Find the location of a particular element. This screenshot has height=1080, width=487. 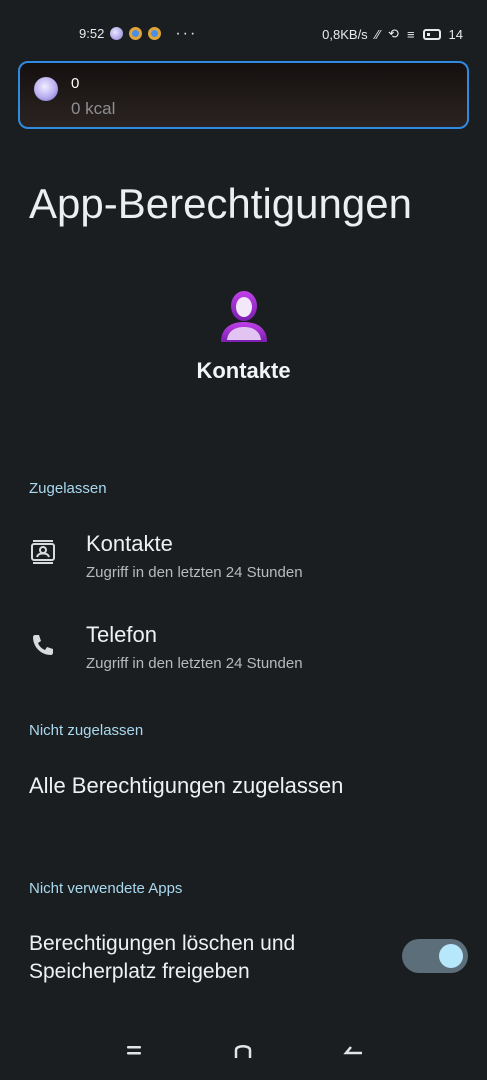

section-header-not-allowed: Nicht zugelassen is located at coordinates (86, 730).